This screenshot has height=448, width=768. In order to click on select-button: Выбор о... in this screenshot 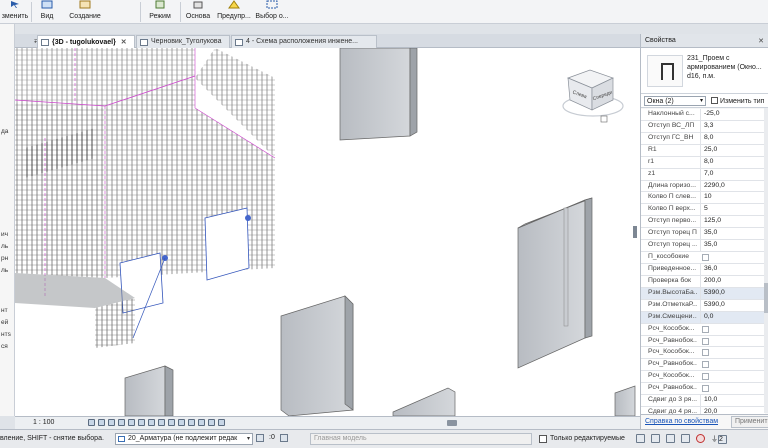, I will do `click(272, 12)`.